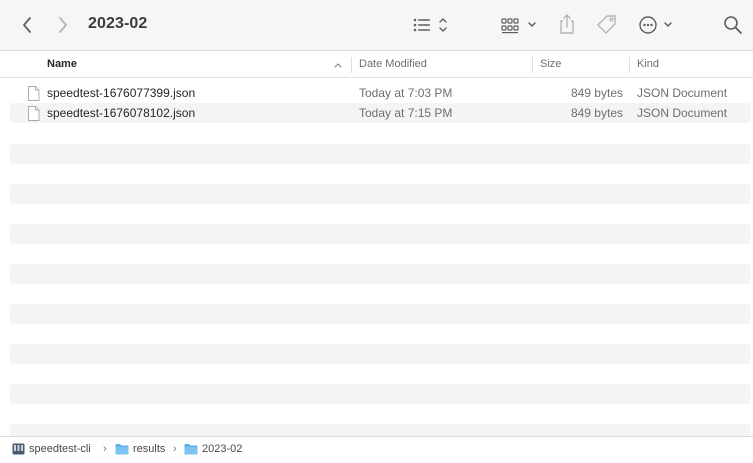 Image resolution: width=753 pixels, height=463 pixels. I want to click on chevron-left-icon, so click(27, 25).